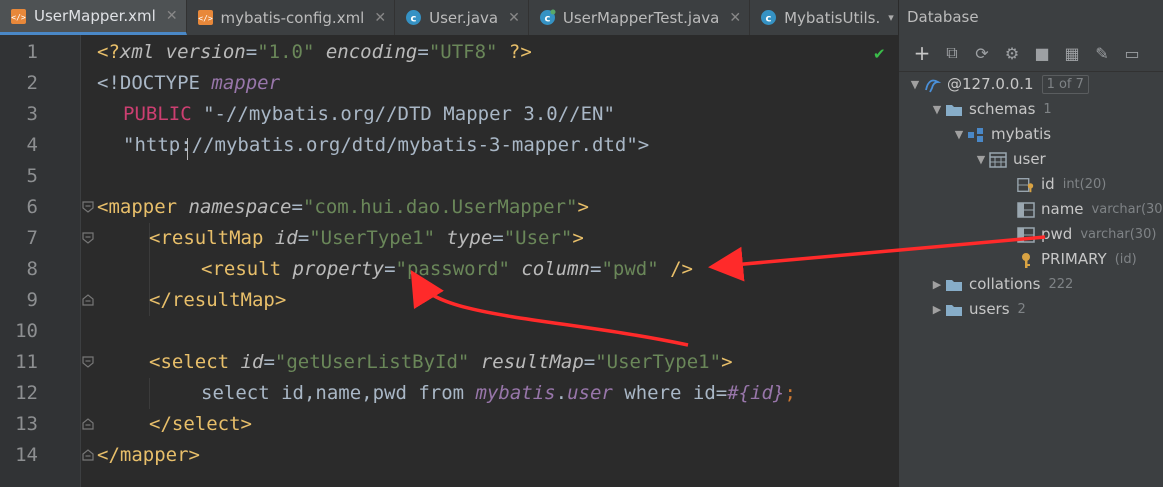  What do you see at coordinates (32, 52) in the screenshot?
I see `line-number: 1` at bounding box center [32, 52].